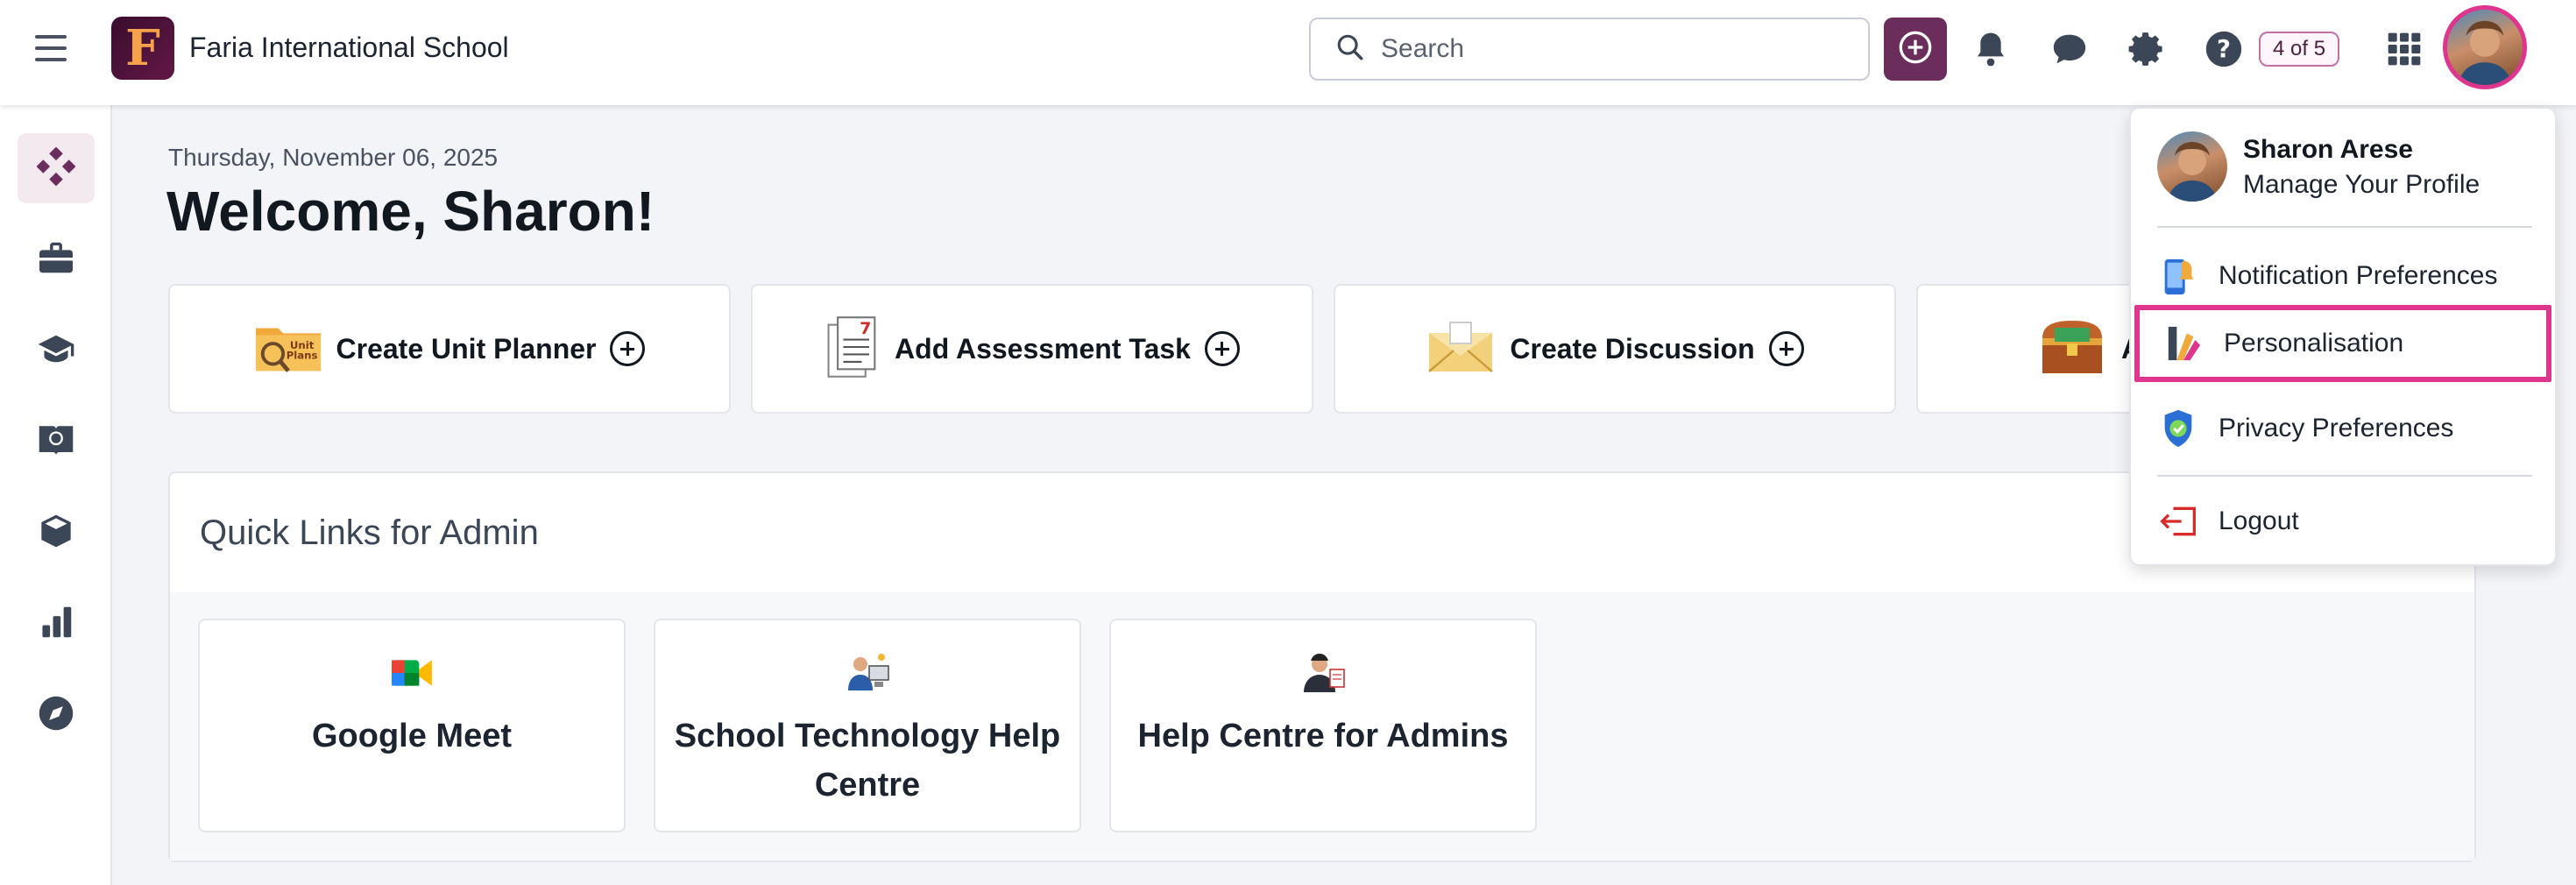 This screenshot has height=885, width=2576. What do you see at coordinates (2259, 520) in the screenshot?
I see `menu-item-label: Logout` at bounding box center [2259, 520].